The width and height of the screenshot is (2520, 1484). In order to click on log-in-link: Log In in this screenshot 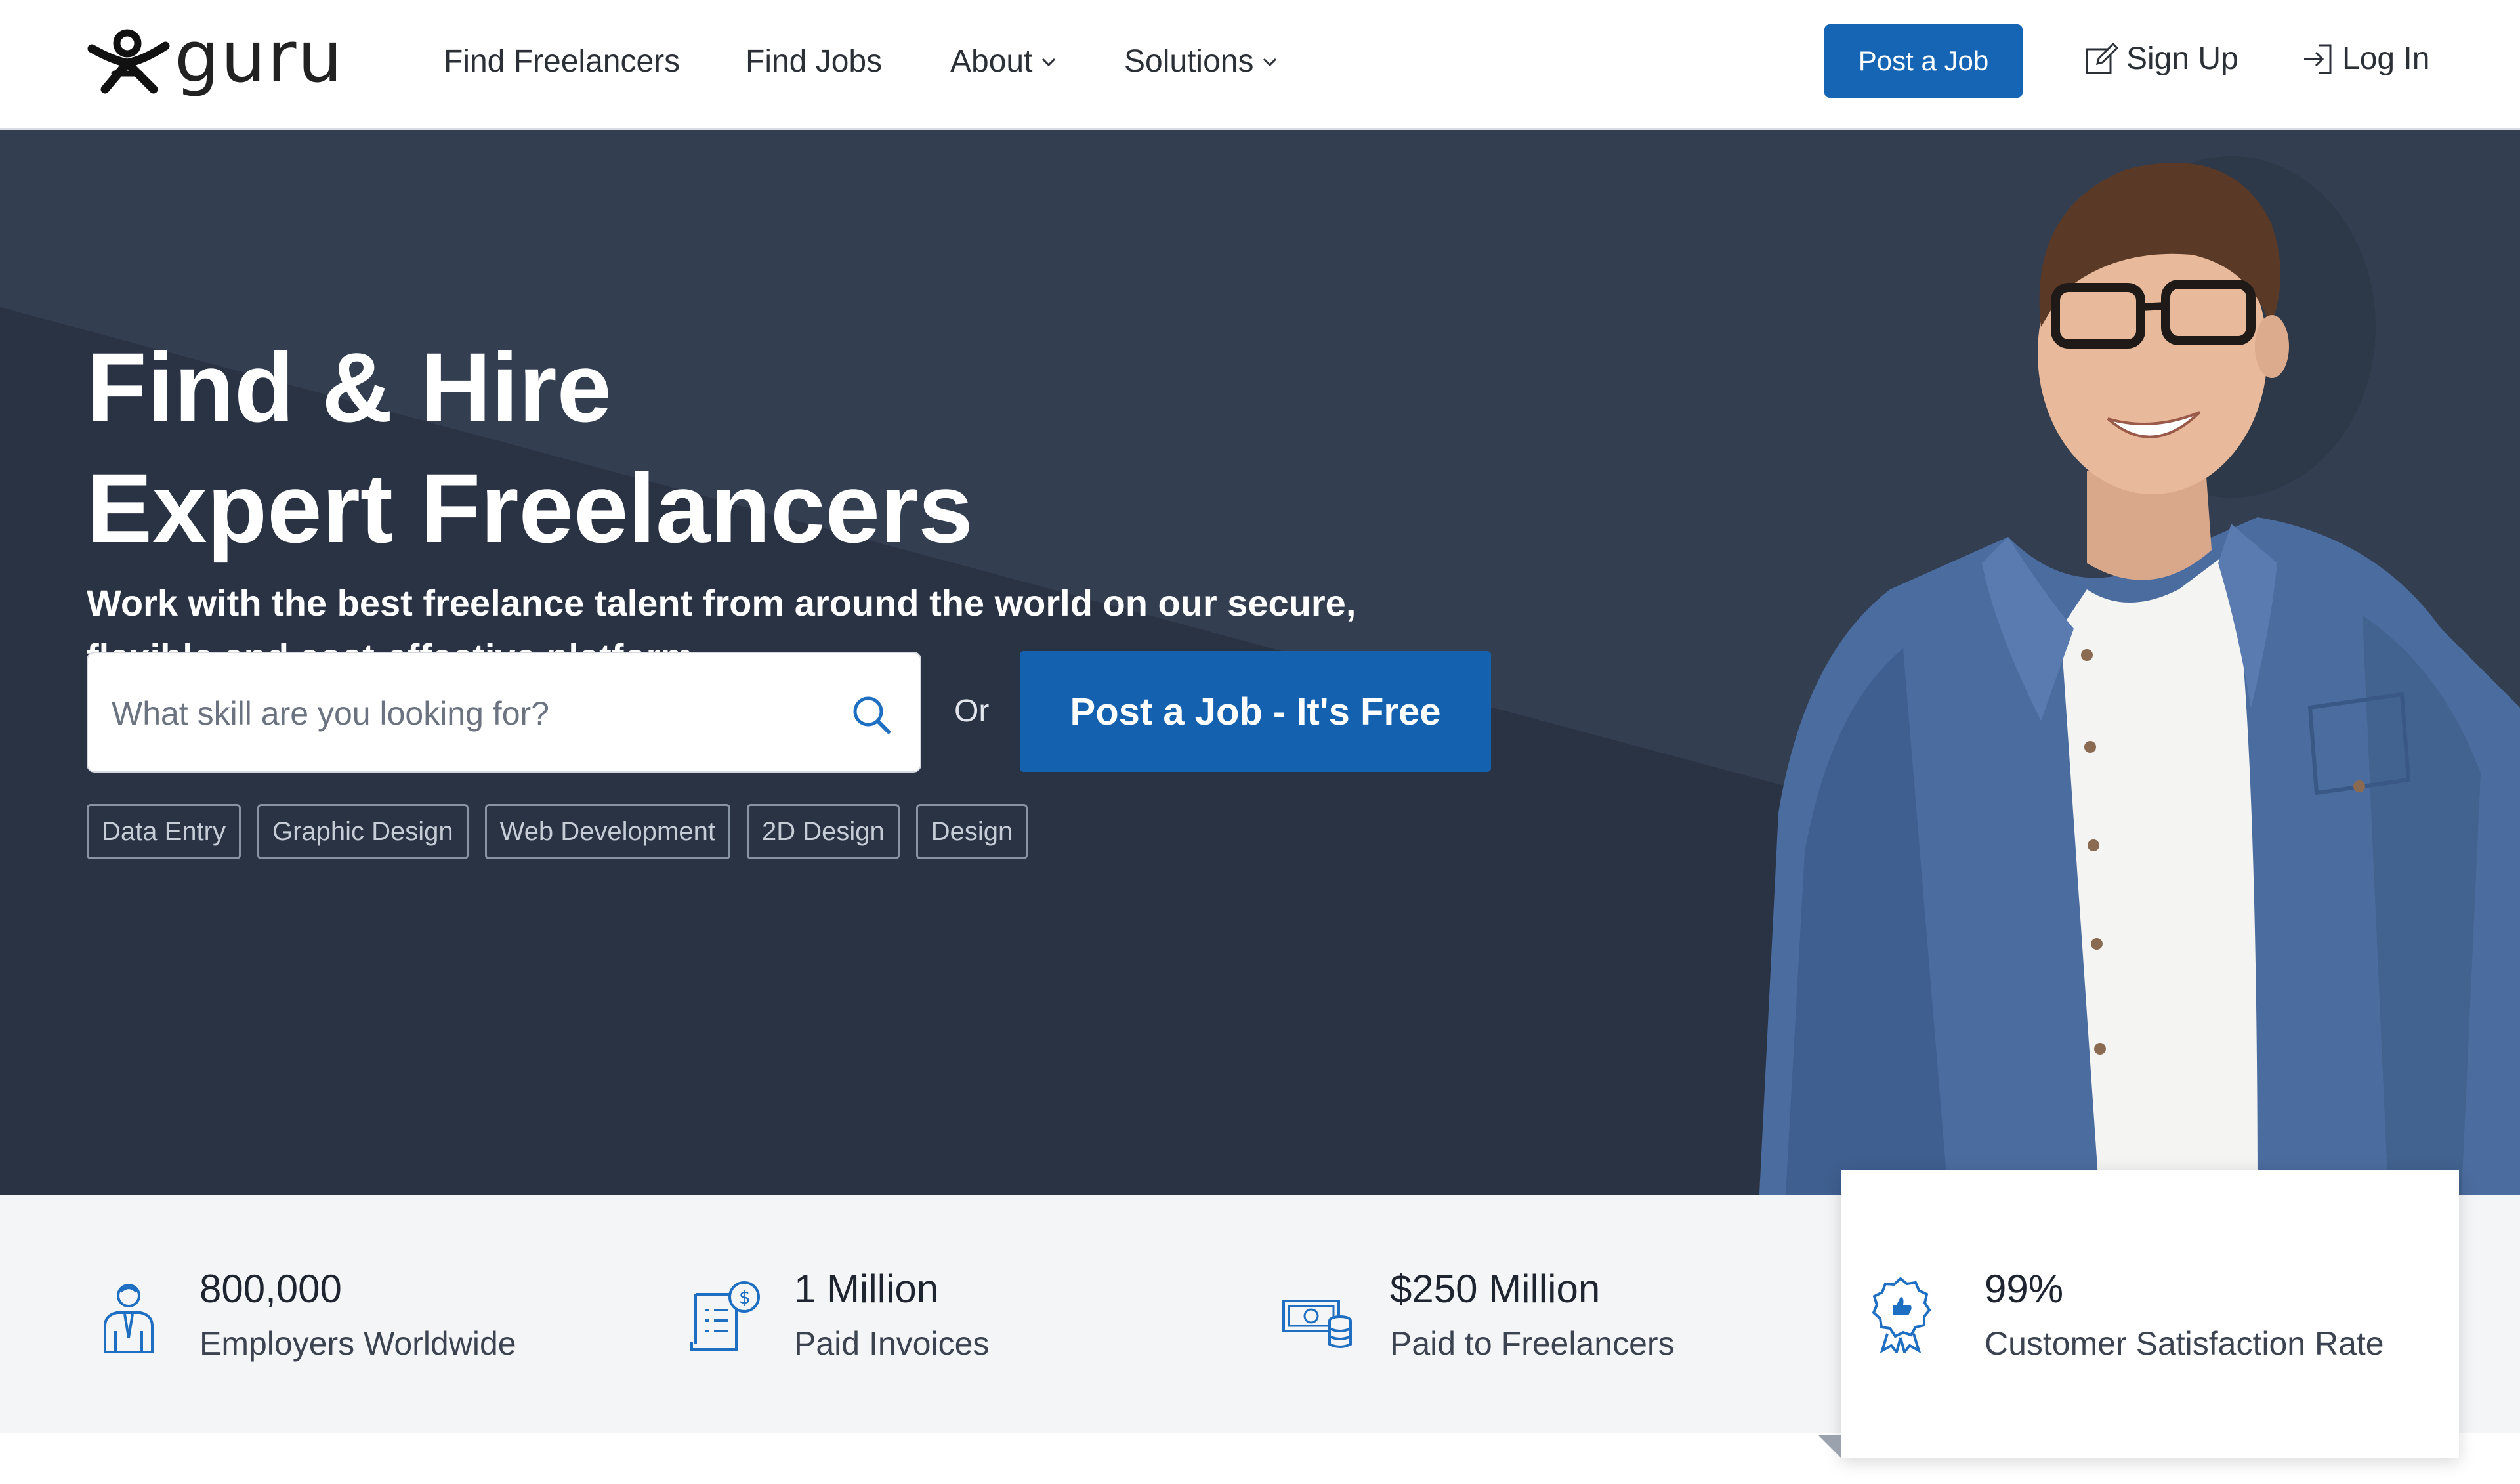, I will do `click(2364, 59)`.